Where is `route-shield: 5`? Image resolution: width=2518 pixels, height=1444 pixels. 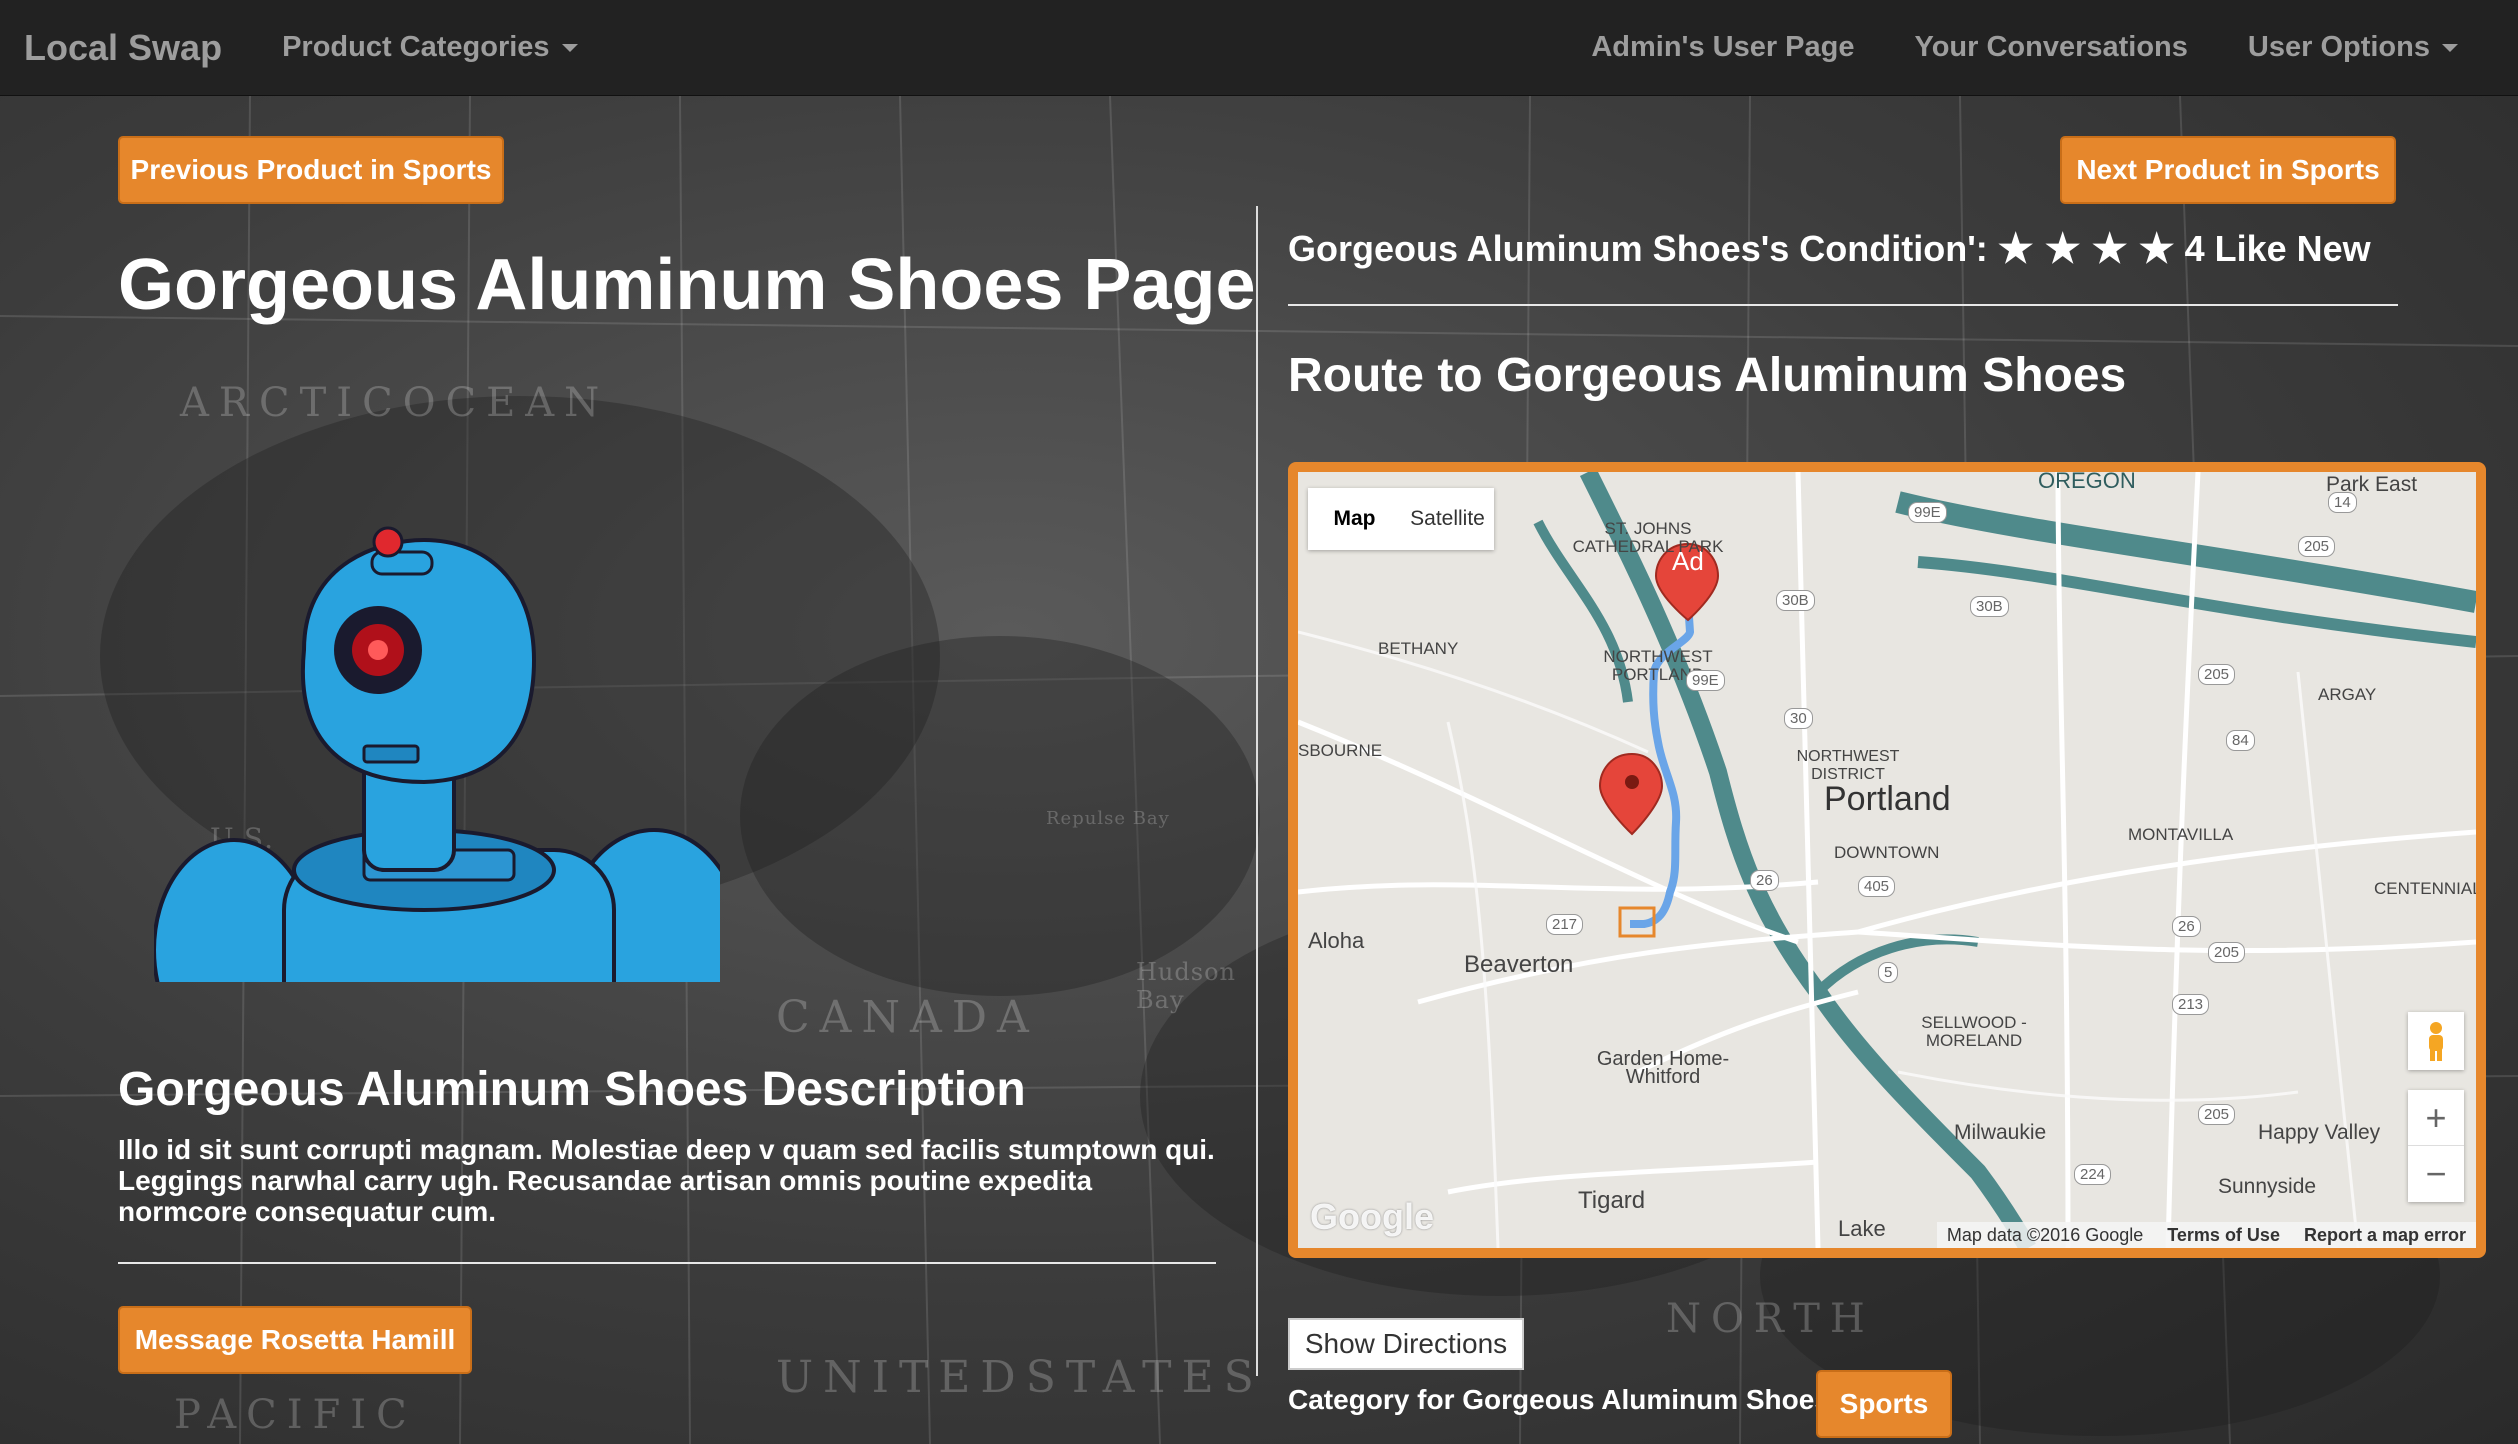
route-shield: 5 is located at coordinates (1888, 972).